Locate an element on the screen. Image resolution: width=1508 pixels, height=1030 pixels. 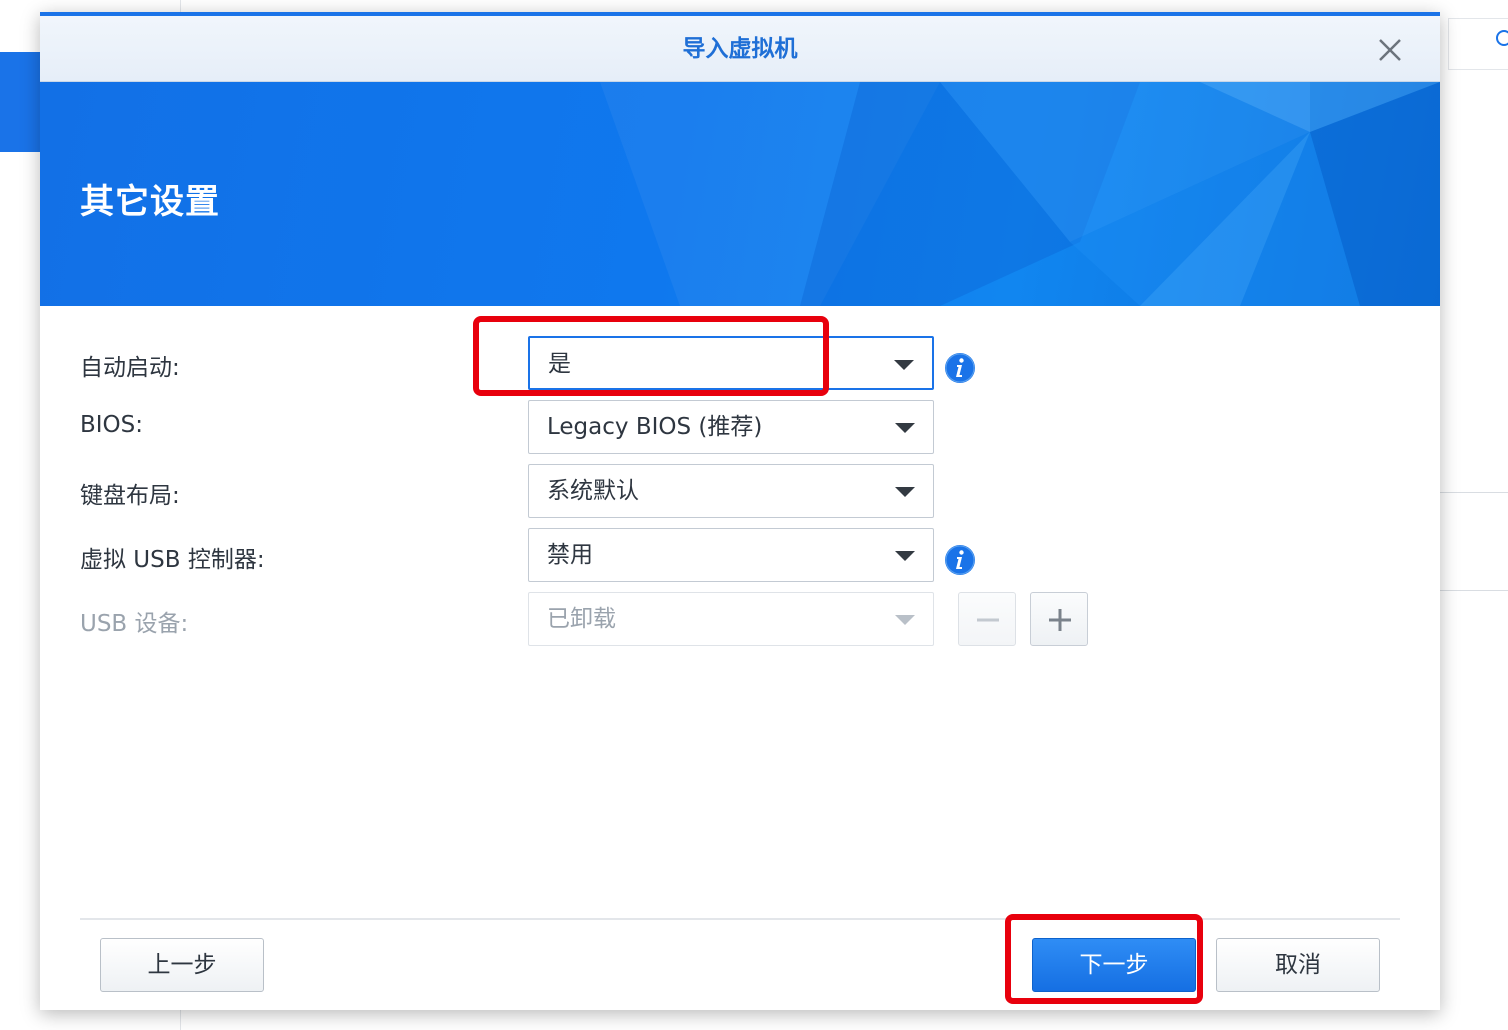
keyboard-layout-value: 系统默认 is located at coordinates (593, 491).